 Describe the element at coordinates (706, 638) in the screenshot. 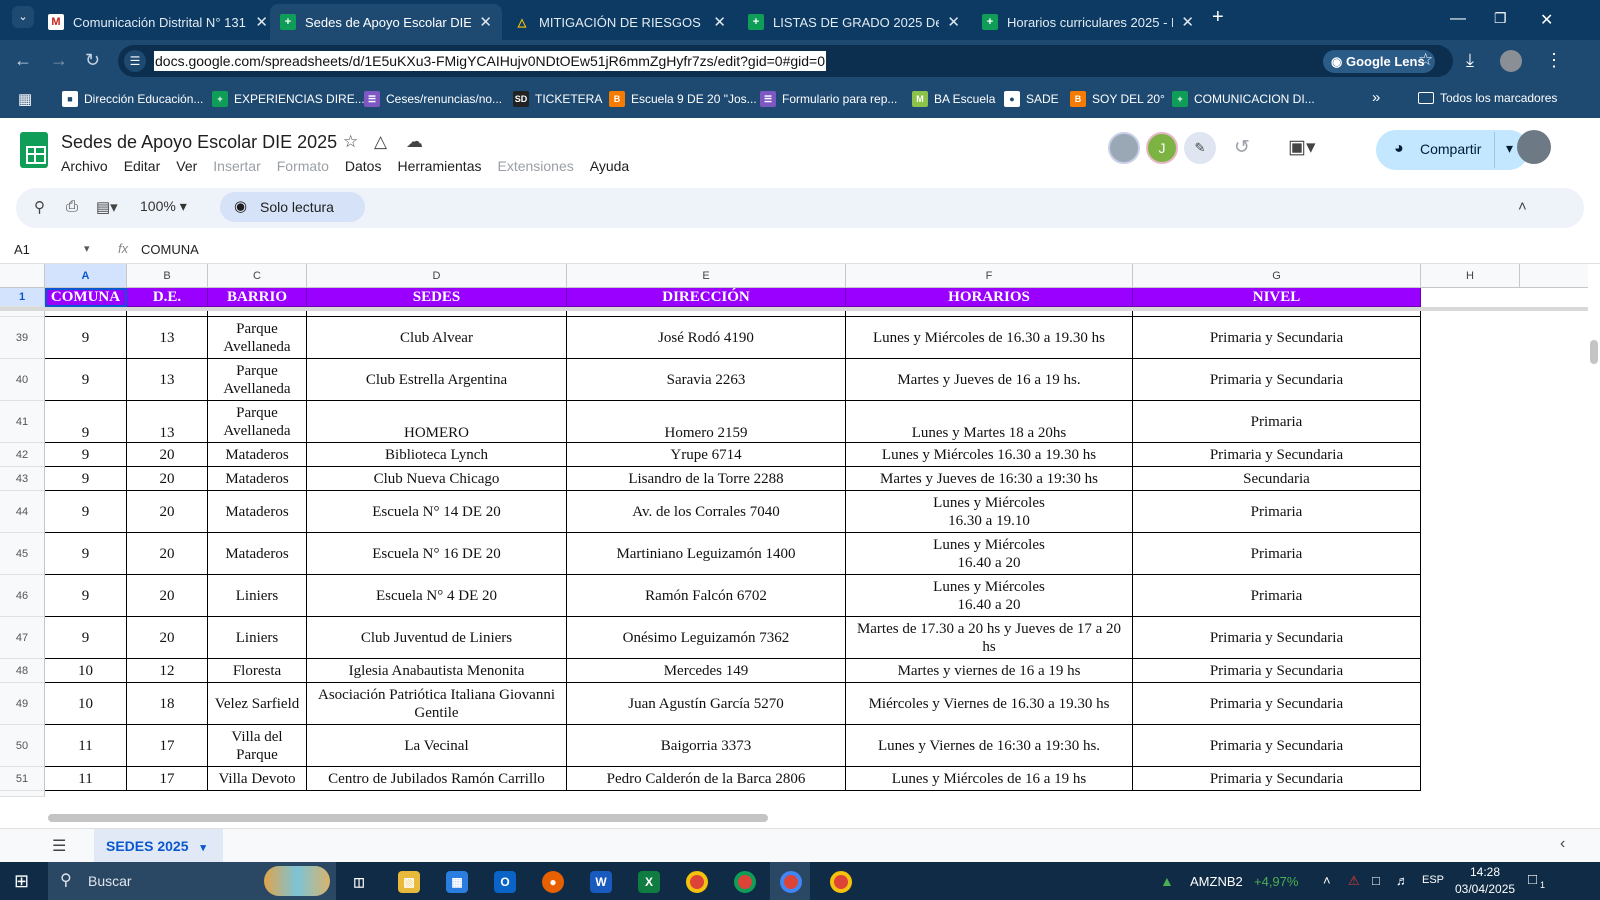

I see `table-cell: Onésimo Leguizamón 7362` at that location.